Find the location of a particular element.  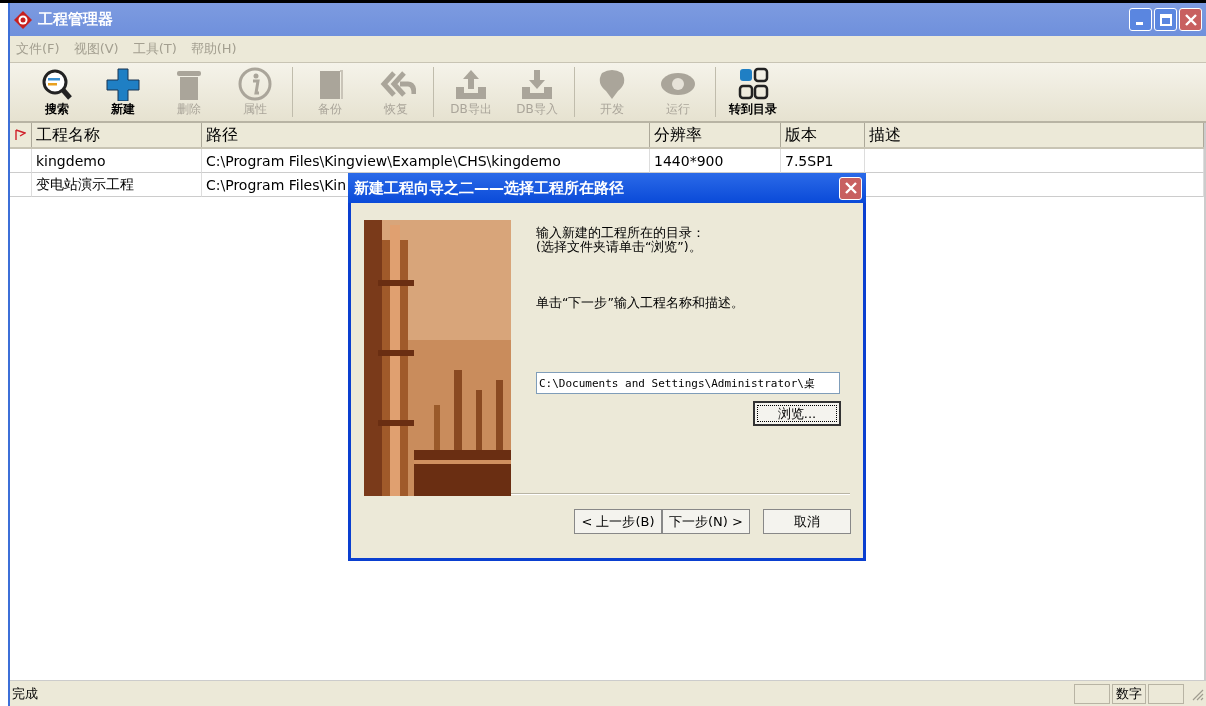

column-header: 描述 is located at coordinates (1034, 135).